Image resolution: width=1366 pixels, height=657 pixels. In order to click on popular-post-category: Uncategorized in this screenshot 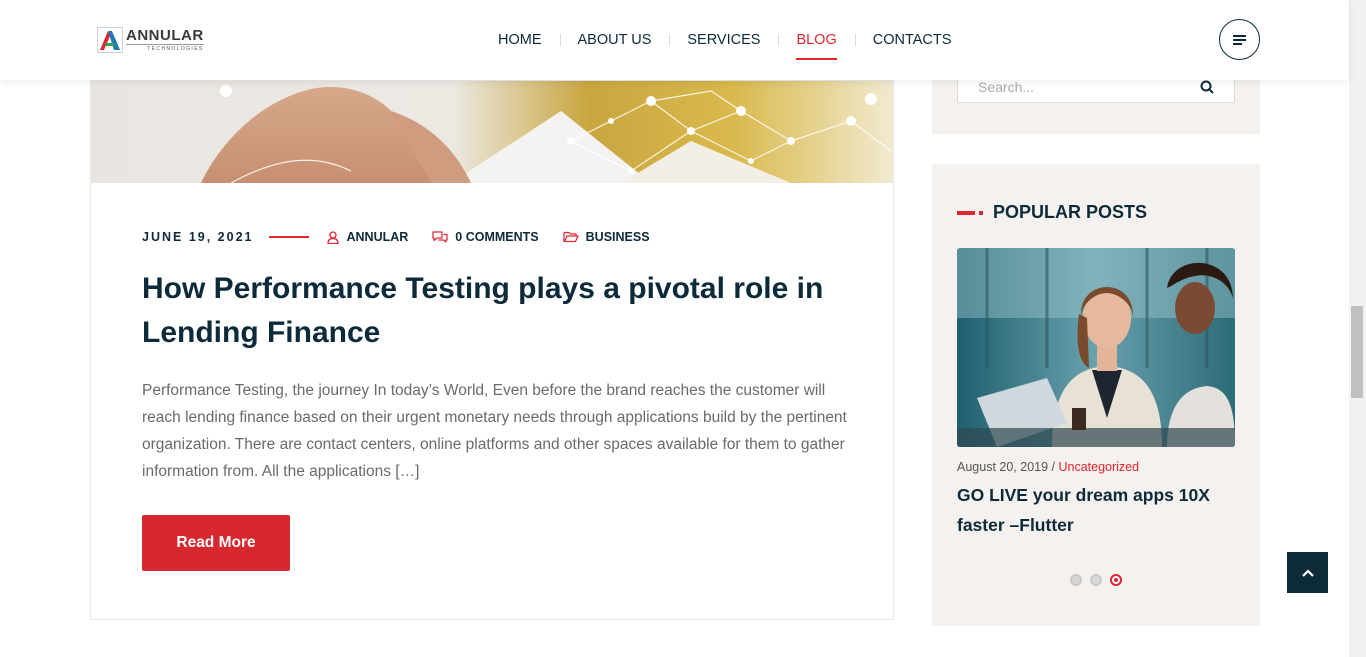, I will do `click(1098, 467)`.